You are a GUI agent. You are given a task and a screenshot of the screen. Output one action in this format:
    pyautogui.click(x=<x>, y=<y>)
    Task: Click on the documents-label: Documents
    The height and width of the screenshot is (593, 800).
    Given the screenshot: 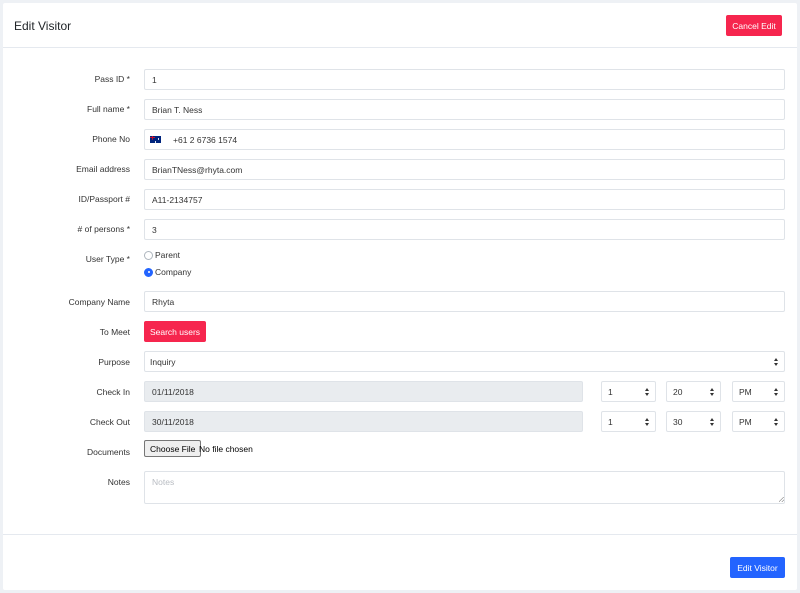 What is the action you would take?
    pyautogui.click(x=108, y=452)
    